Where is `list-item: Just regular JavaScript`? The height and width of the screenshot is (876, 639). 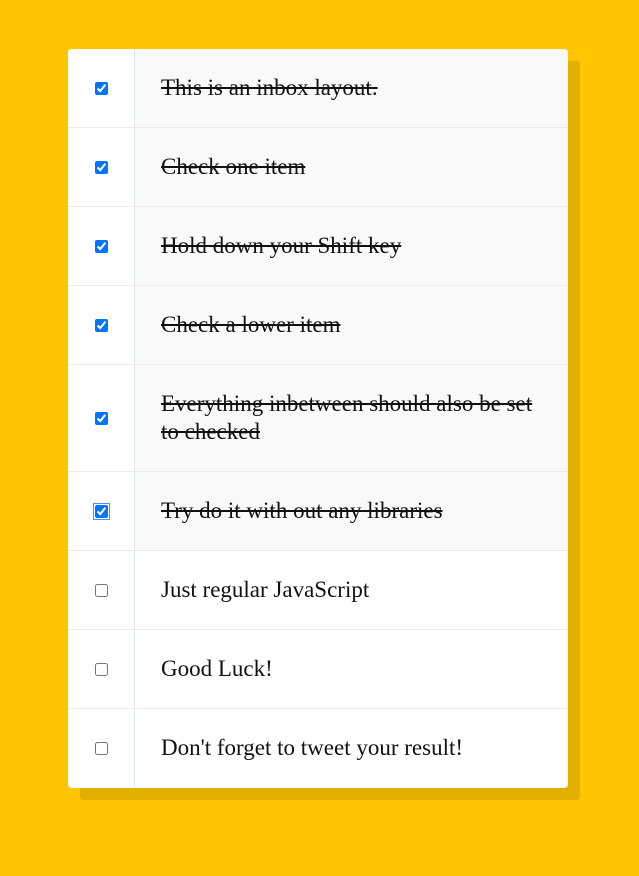 list-item: Just regular JavaScript is located at coordinates (318, 590).